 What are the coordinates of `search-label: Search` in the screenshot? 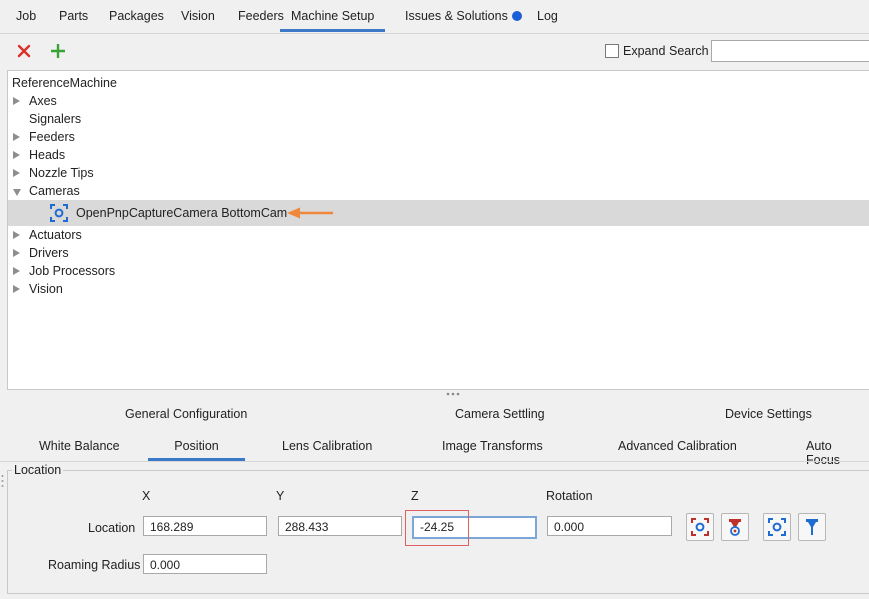 It's located at (689, 51).